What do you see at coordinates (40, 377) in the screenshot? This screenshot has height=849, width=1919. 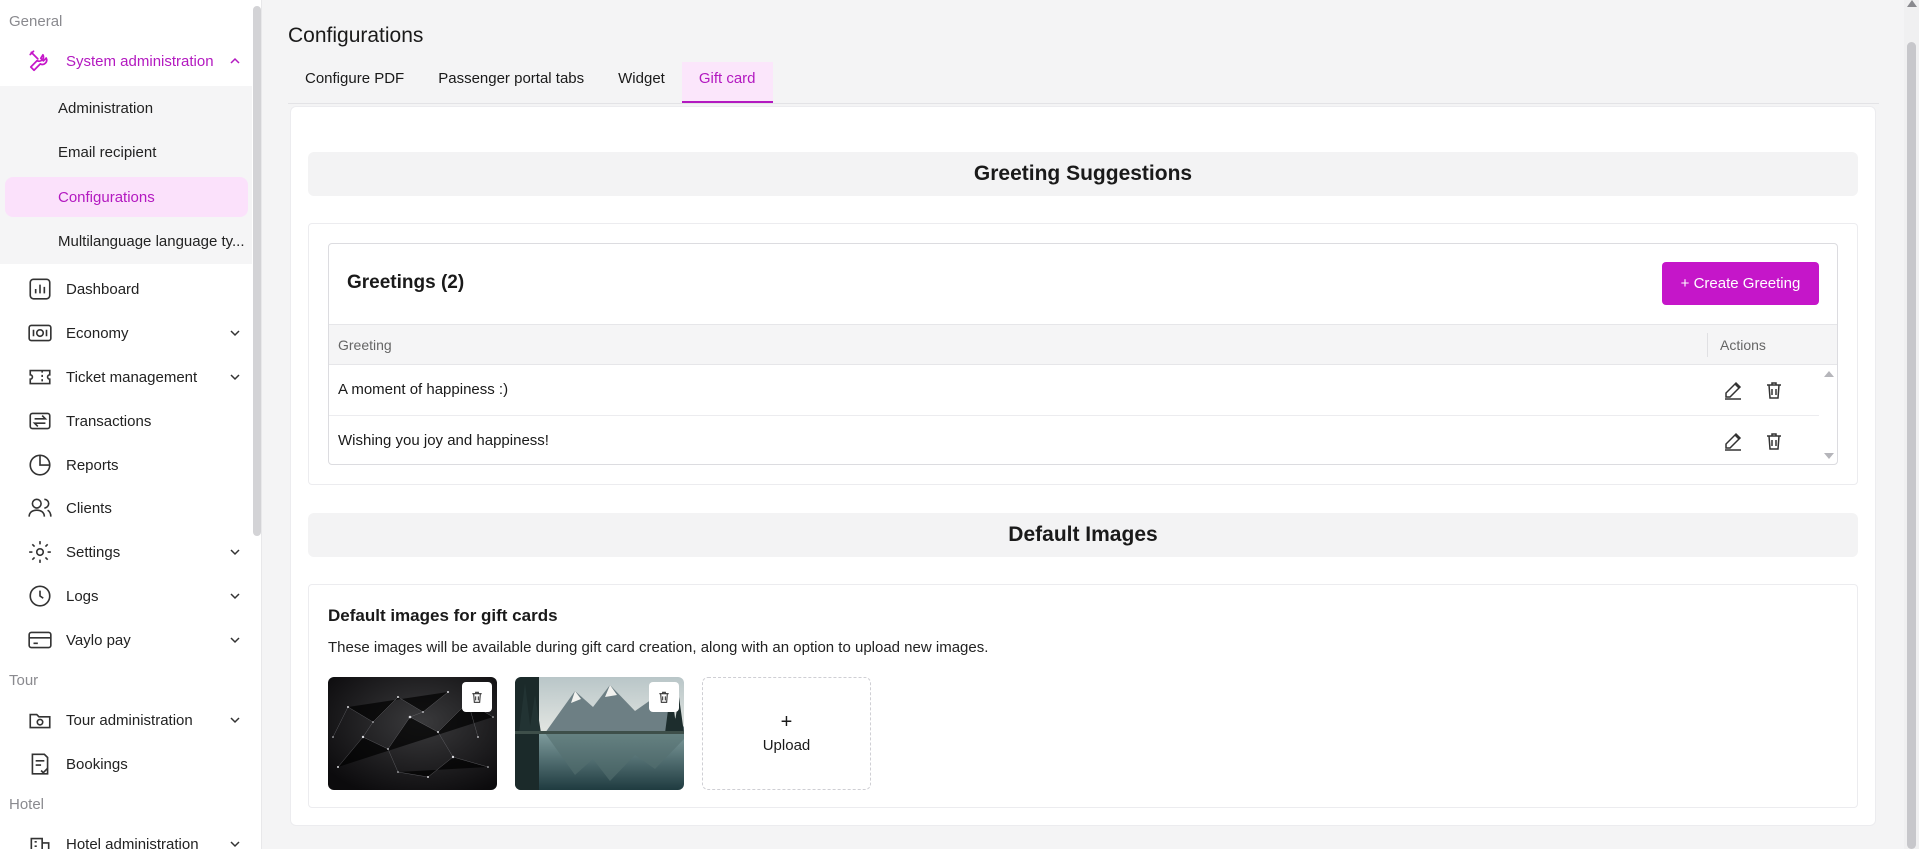 I see `ticket-icon` at bounding box center [40, 377].